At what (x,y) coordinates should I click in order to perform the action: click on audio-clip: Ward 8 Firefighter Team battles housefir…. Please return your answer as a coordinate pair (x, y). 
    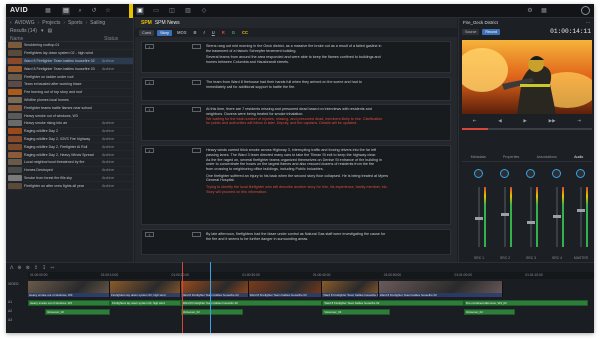
    Looking at the image, I should click on (251, 303).